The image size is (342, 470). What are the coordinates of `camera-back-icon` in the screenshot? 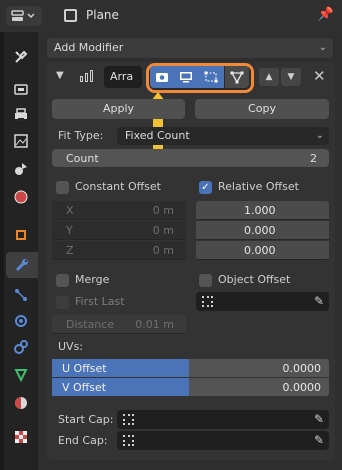 It's located at (21, 89).